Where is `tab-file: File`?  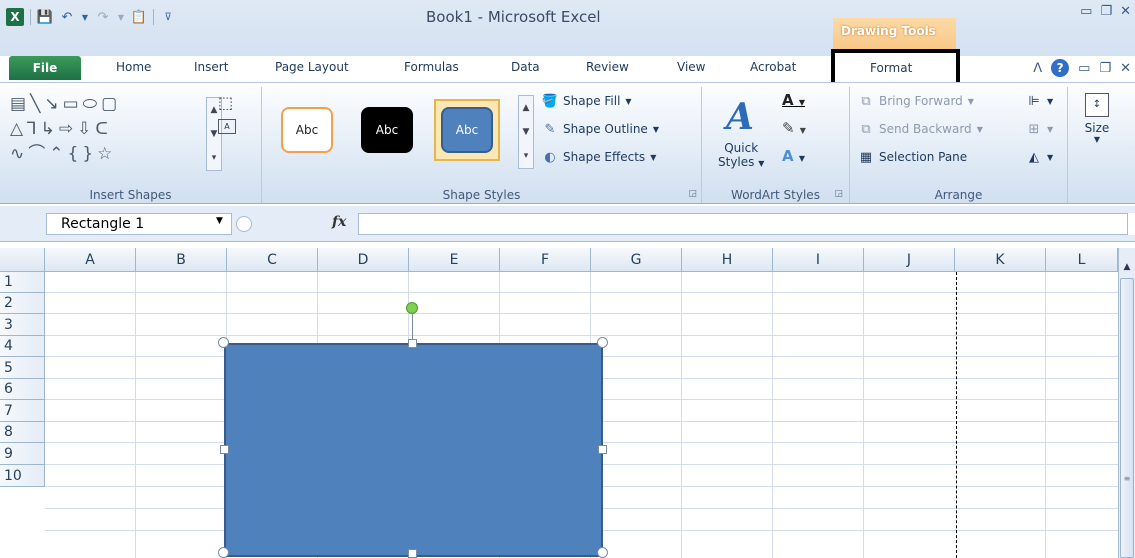
tab-file: File is located at coordinates (45, 68).